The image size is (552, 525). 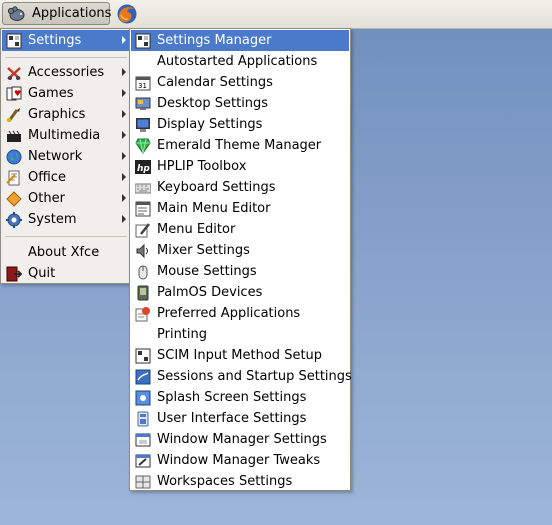 I want to click on mouse-icon, so click(x=143, y=272).